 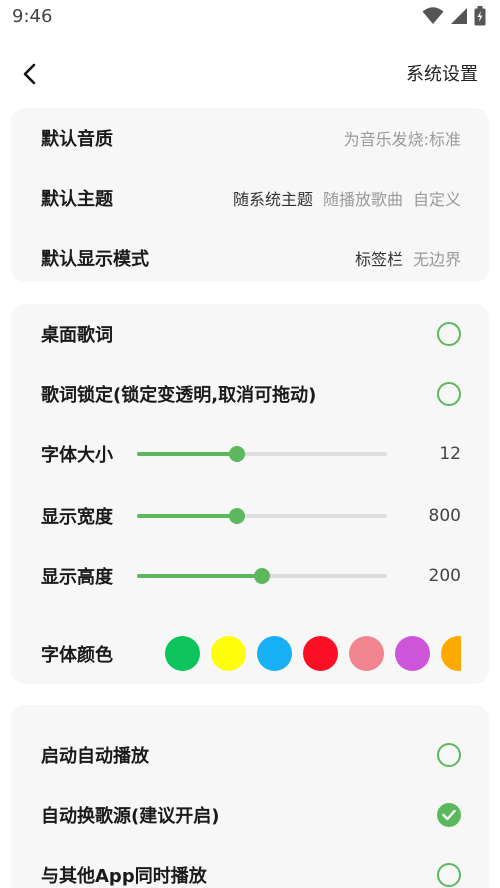 What do you see at coordinates (250, 871) in the screenshot?
I see `mix-with-others-row: 与其他App同时播放` at bounding box center [250, 871].